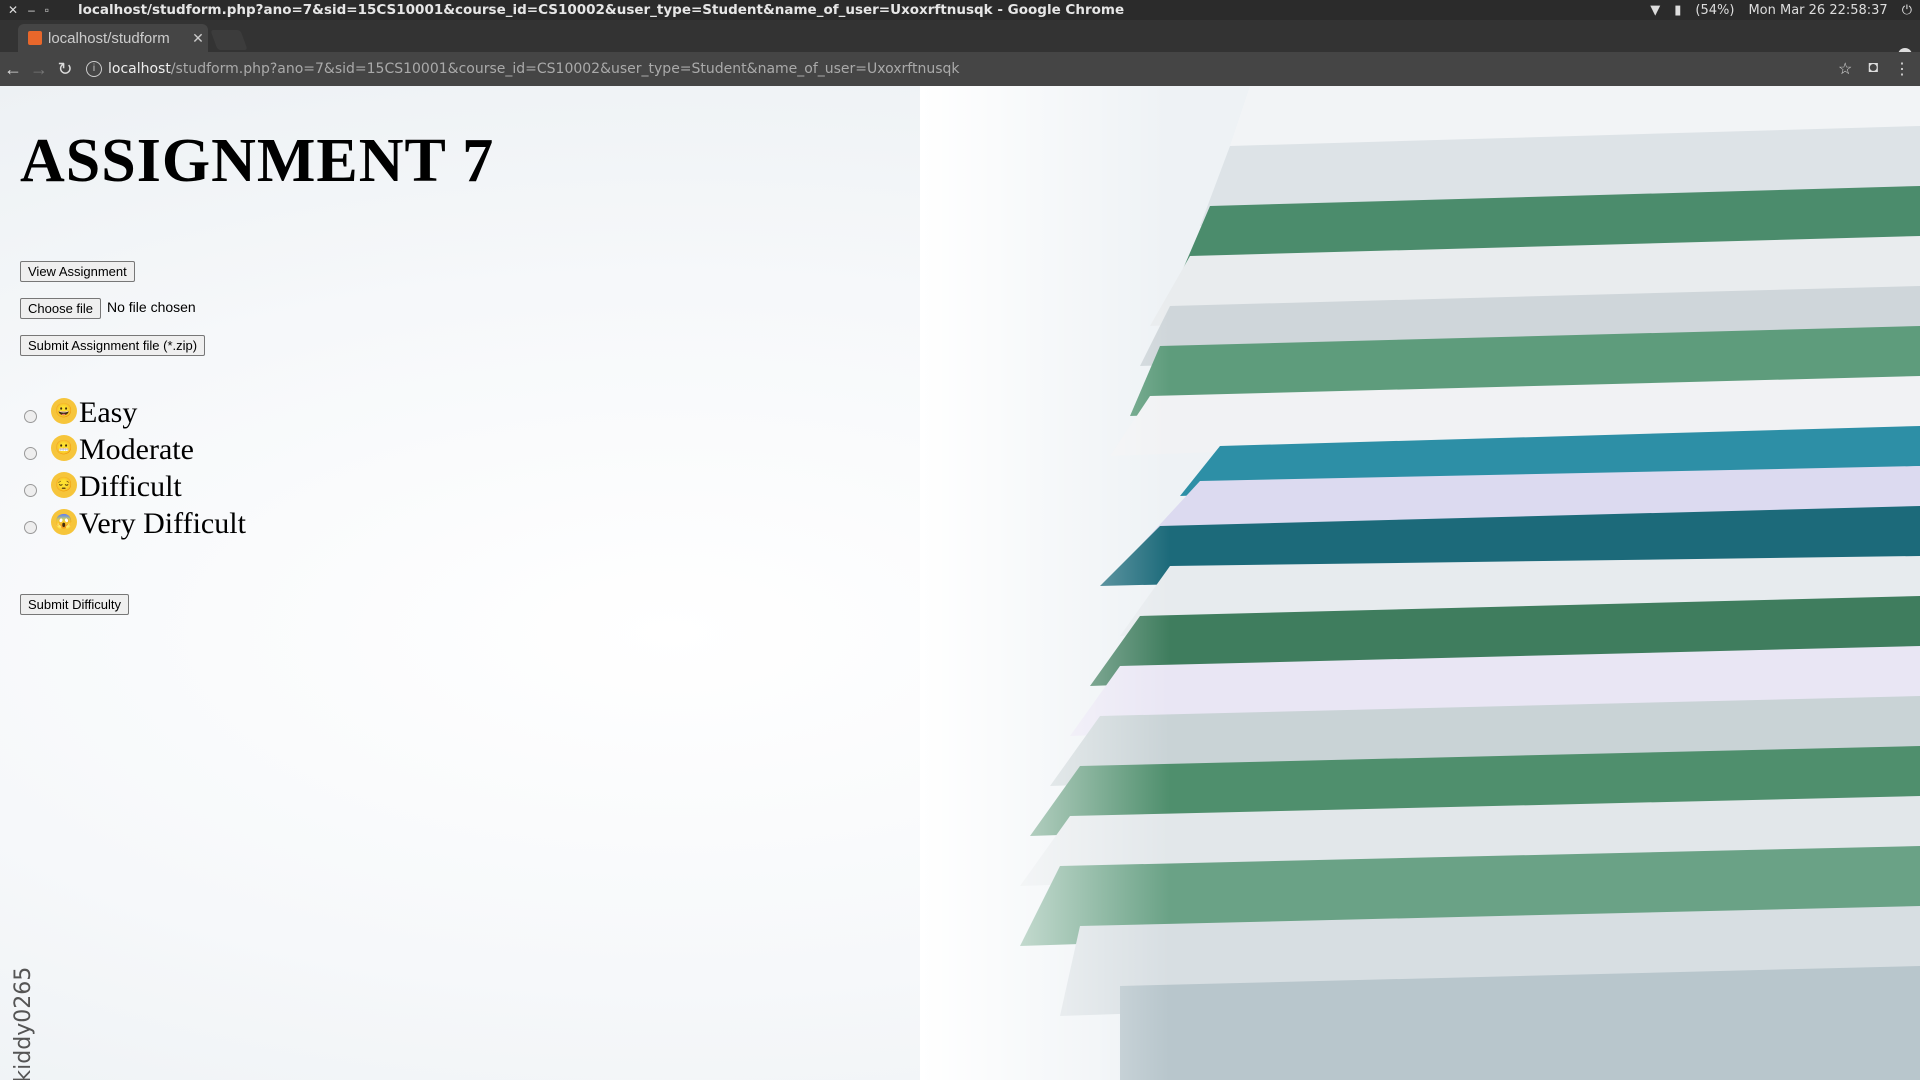 The width and height of the screenshot is (1920, 1080). What do you see at coordinates (1677, 10) in the screenshot?
I see `battery-icon: ▮` at bounding box center [1677, 10].